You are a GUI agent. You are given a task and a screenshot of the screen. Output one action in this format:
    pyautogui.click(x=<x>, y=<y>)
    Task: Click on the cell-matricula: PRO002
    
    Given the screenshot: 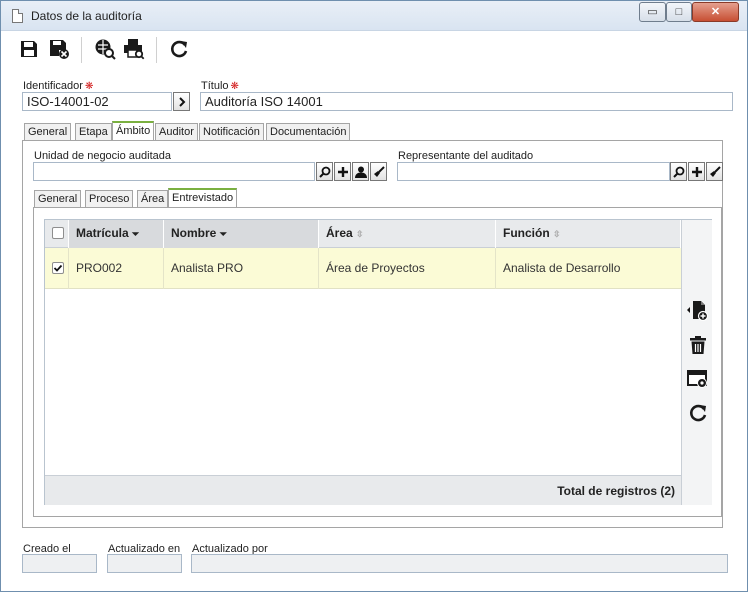 What is the action you would take?
    pyautogui.click(x=116, y=268)
    